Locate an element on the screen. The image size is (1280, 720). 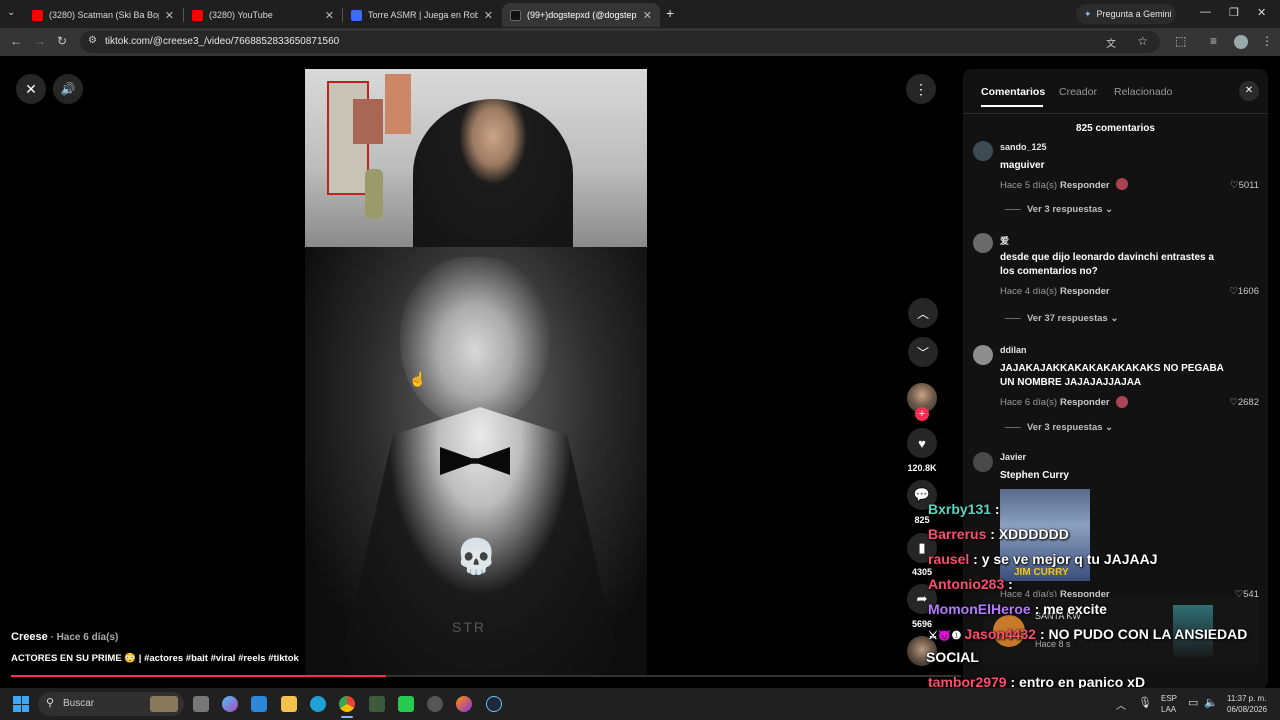
media-icon: ≡ is located at coordinates (1213, 41).